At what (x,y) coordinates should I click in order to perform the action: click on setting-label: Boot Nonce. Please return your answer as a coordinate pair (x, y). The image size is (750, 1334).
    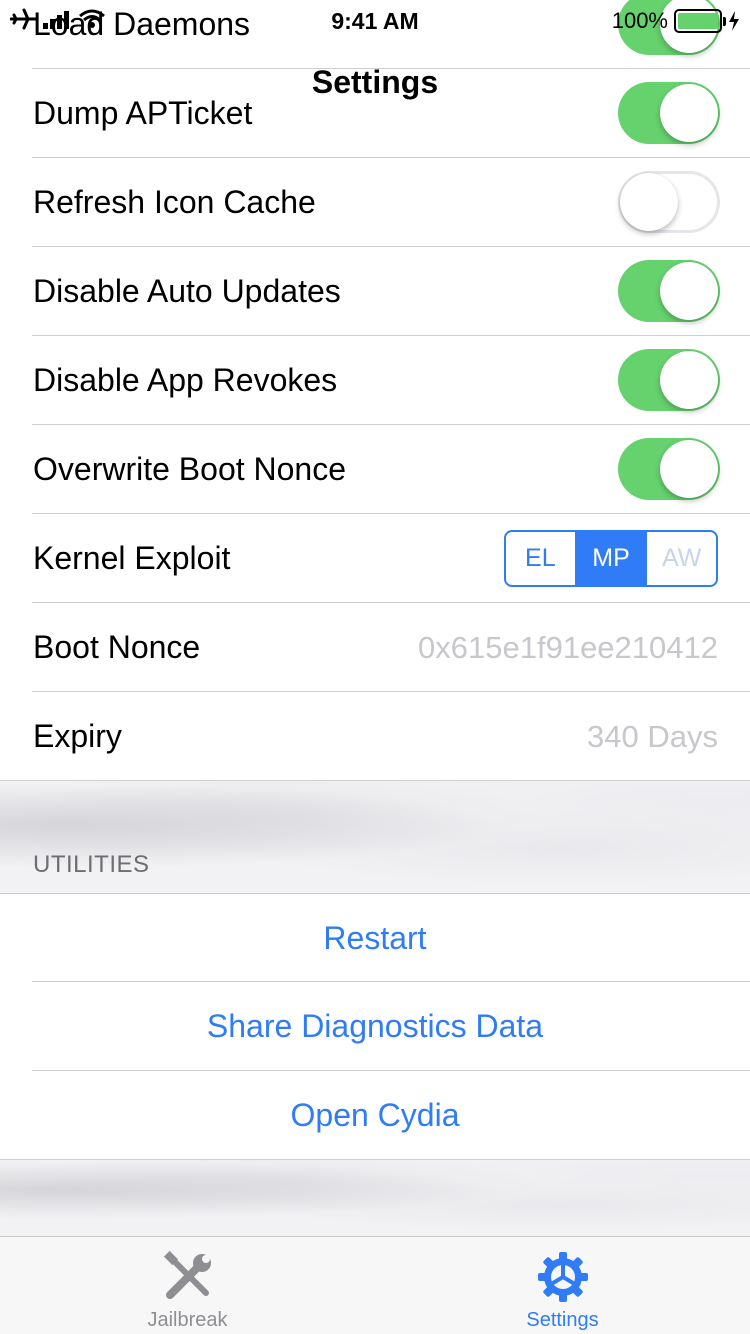
    Looking at the image, I should click on (117, 647).